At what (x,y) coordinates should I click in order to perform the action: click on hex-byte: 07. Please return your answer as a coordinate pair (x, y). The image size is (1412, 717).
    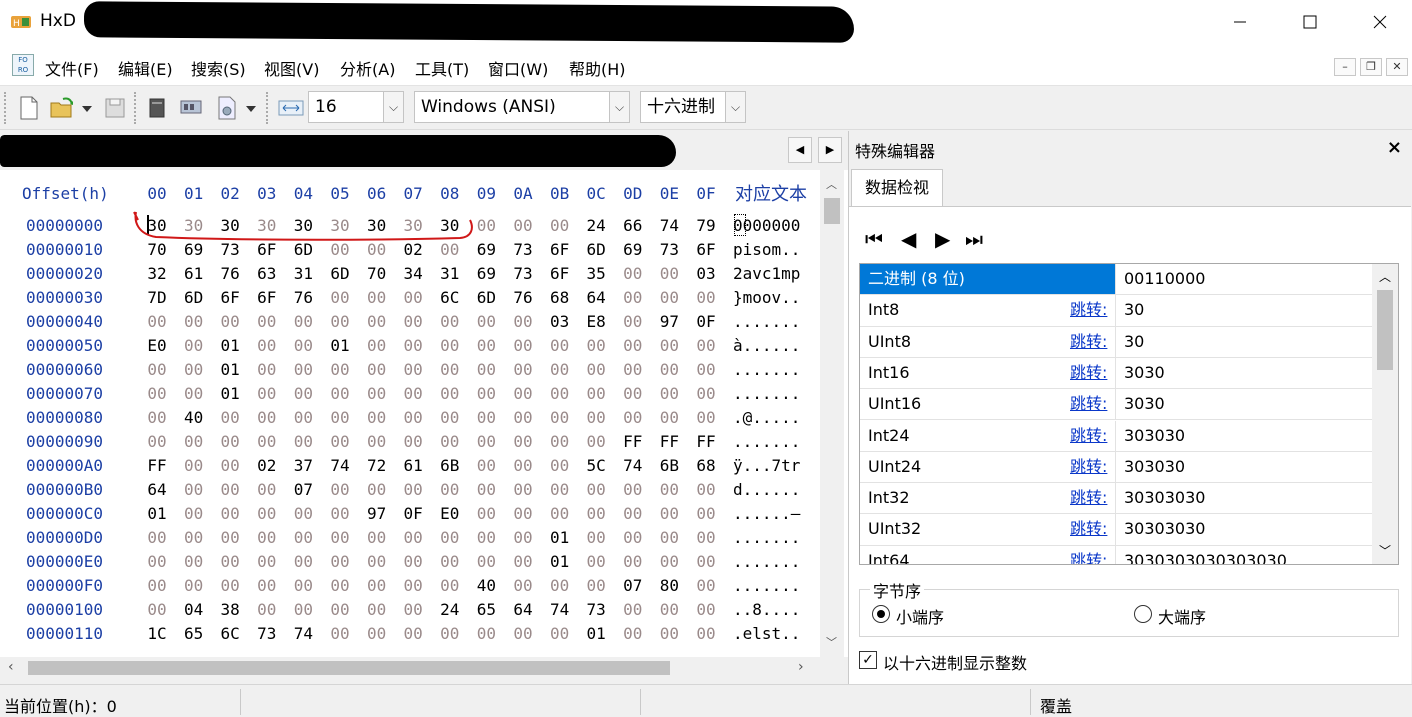
    Looking at the image, I should click on (303, 489).